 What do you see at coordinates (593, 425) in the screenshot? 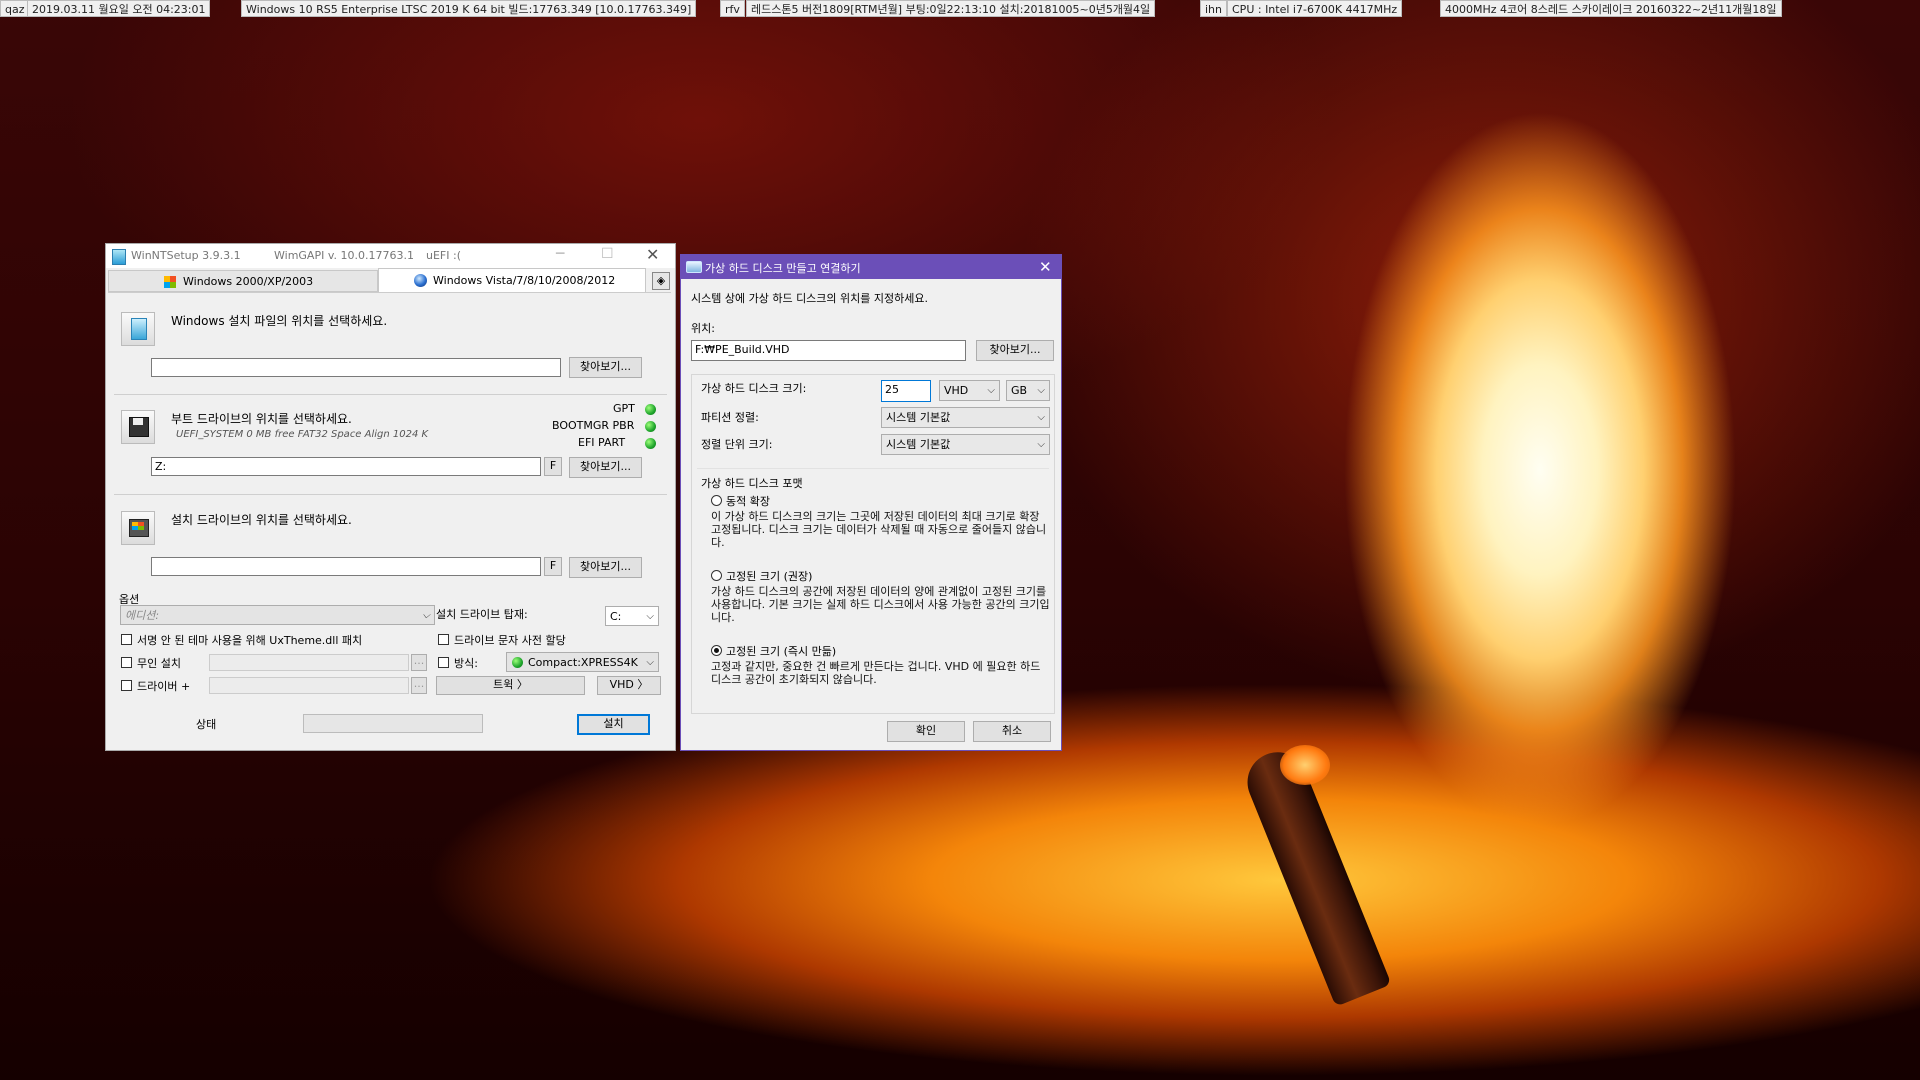
I see `bootmgr-label: BOOTMGR PBR` at bounding box center [593, 425].